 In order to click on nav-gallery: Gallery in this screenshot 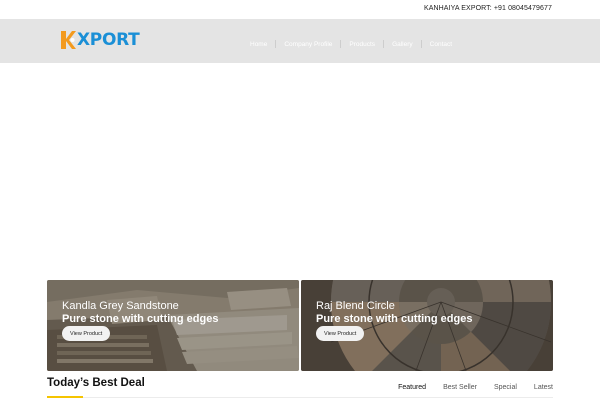, I will do `click(402, 44)`.